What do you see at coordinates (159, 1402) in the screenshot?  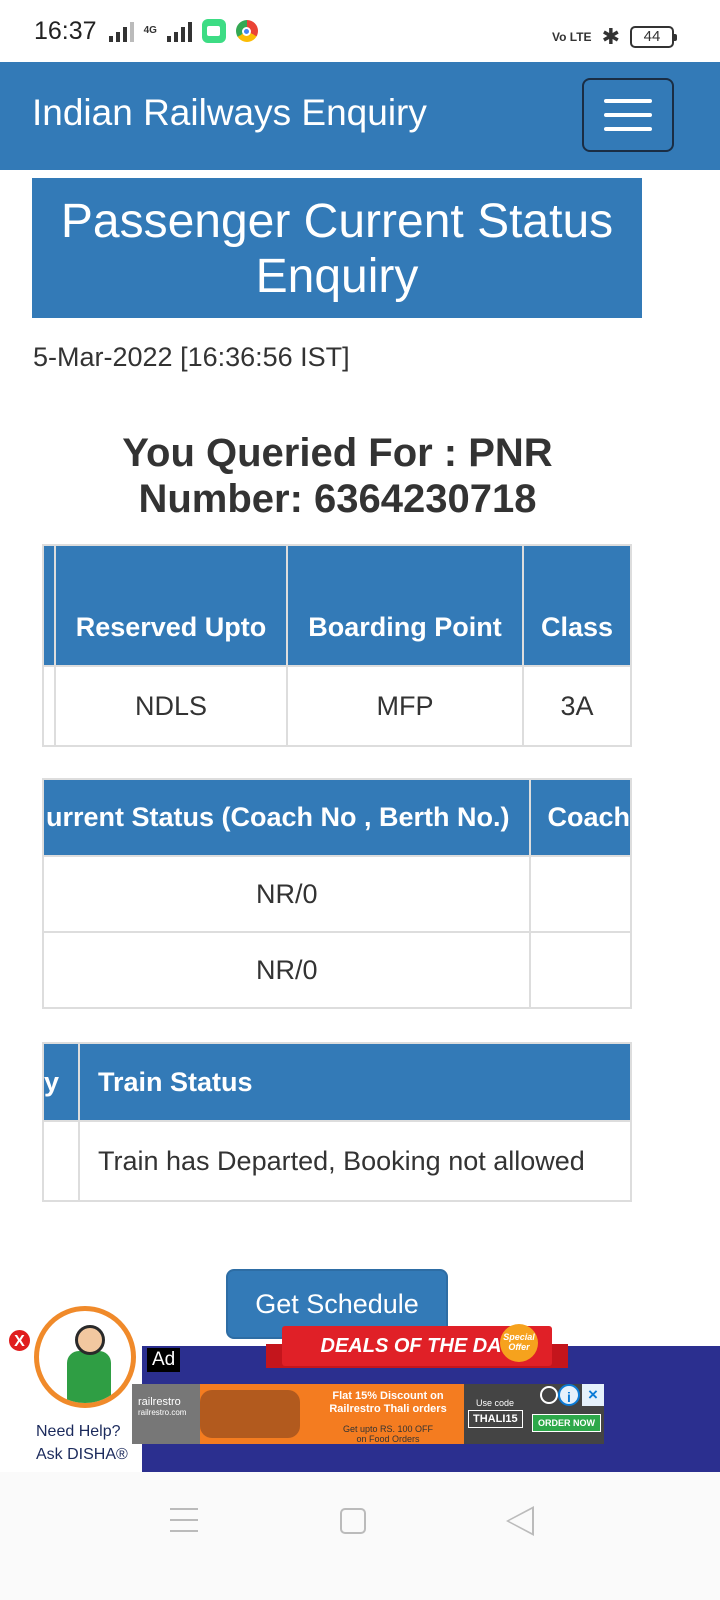 I see `railrestro-brand: railrestro` at bounding box center [159, 1402].